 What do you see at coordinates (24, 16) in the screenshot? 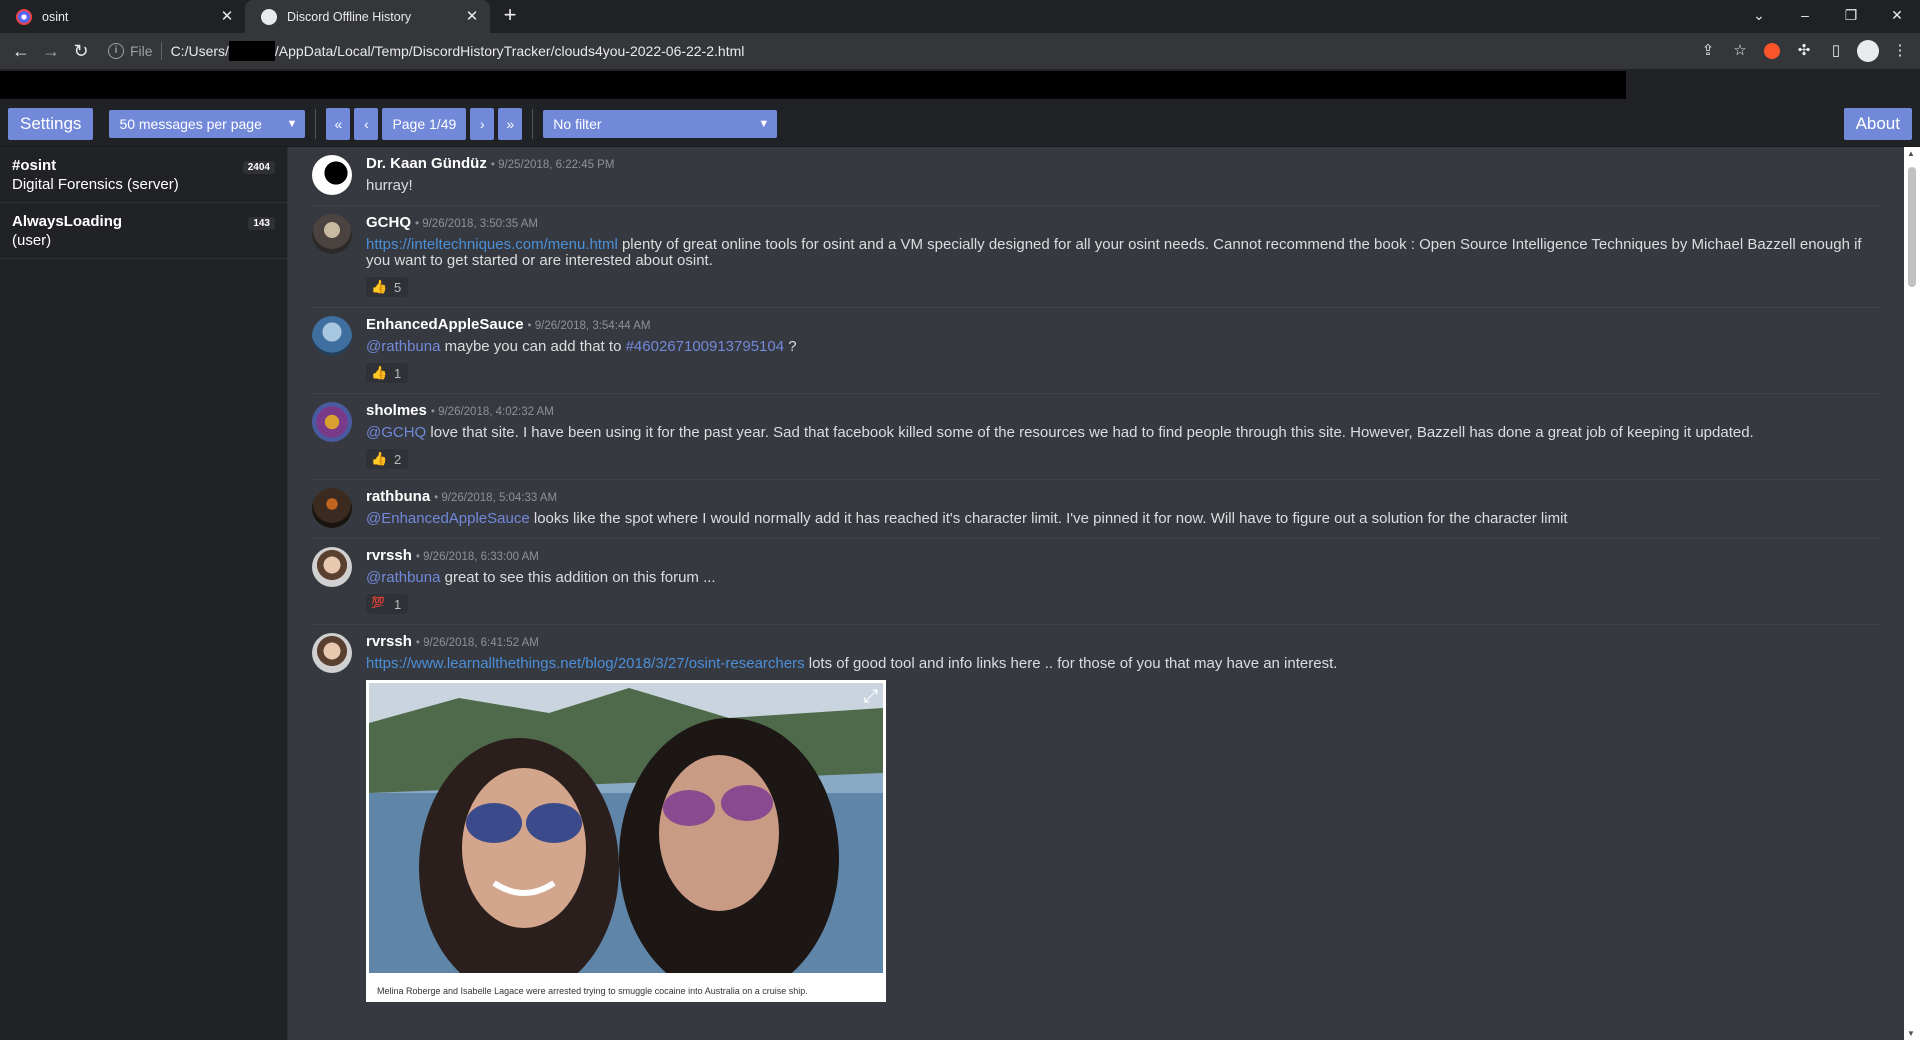
I see `discord-icon` at bounding box center [24, 16].